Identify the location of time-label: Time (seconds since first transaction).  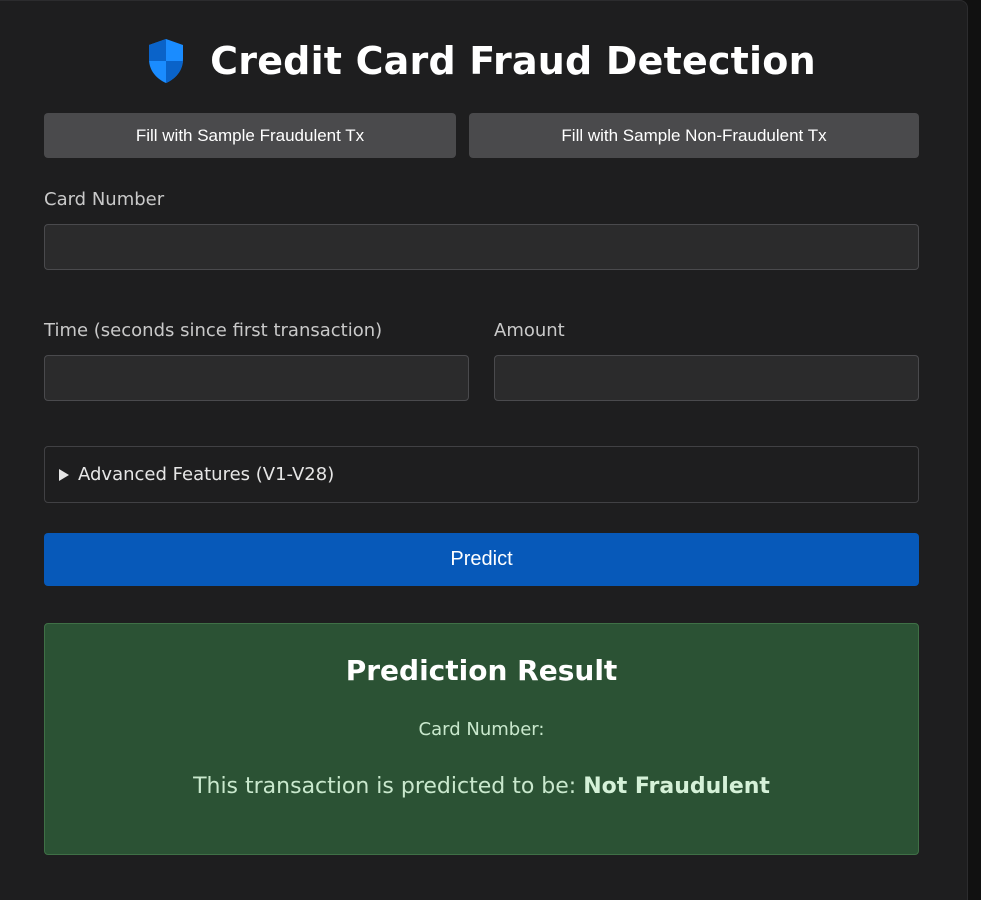
(213, 330).